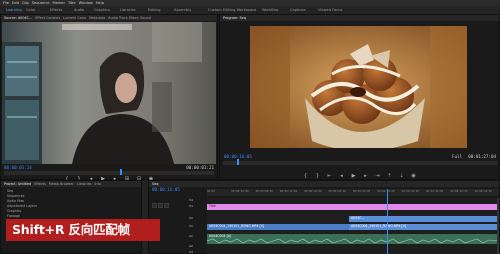  I want to click on title-clip: Title, so click(353, 207).